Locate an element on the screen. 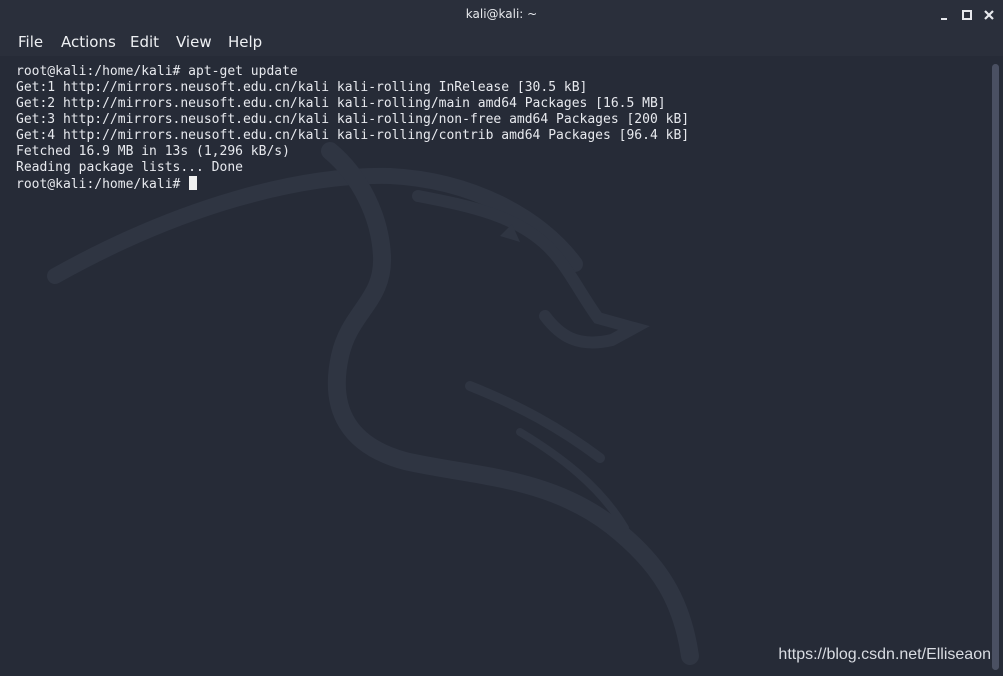 The height and width of the screenshot is (676, 1003). terminal-line: Fetched 16.9 MB in 13s (1,296 kB/s) is located at coordinates (153, 151).